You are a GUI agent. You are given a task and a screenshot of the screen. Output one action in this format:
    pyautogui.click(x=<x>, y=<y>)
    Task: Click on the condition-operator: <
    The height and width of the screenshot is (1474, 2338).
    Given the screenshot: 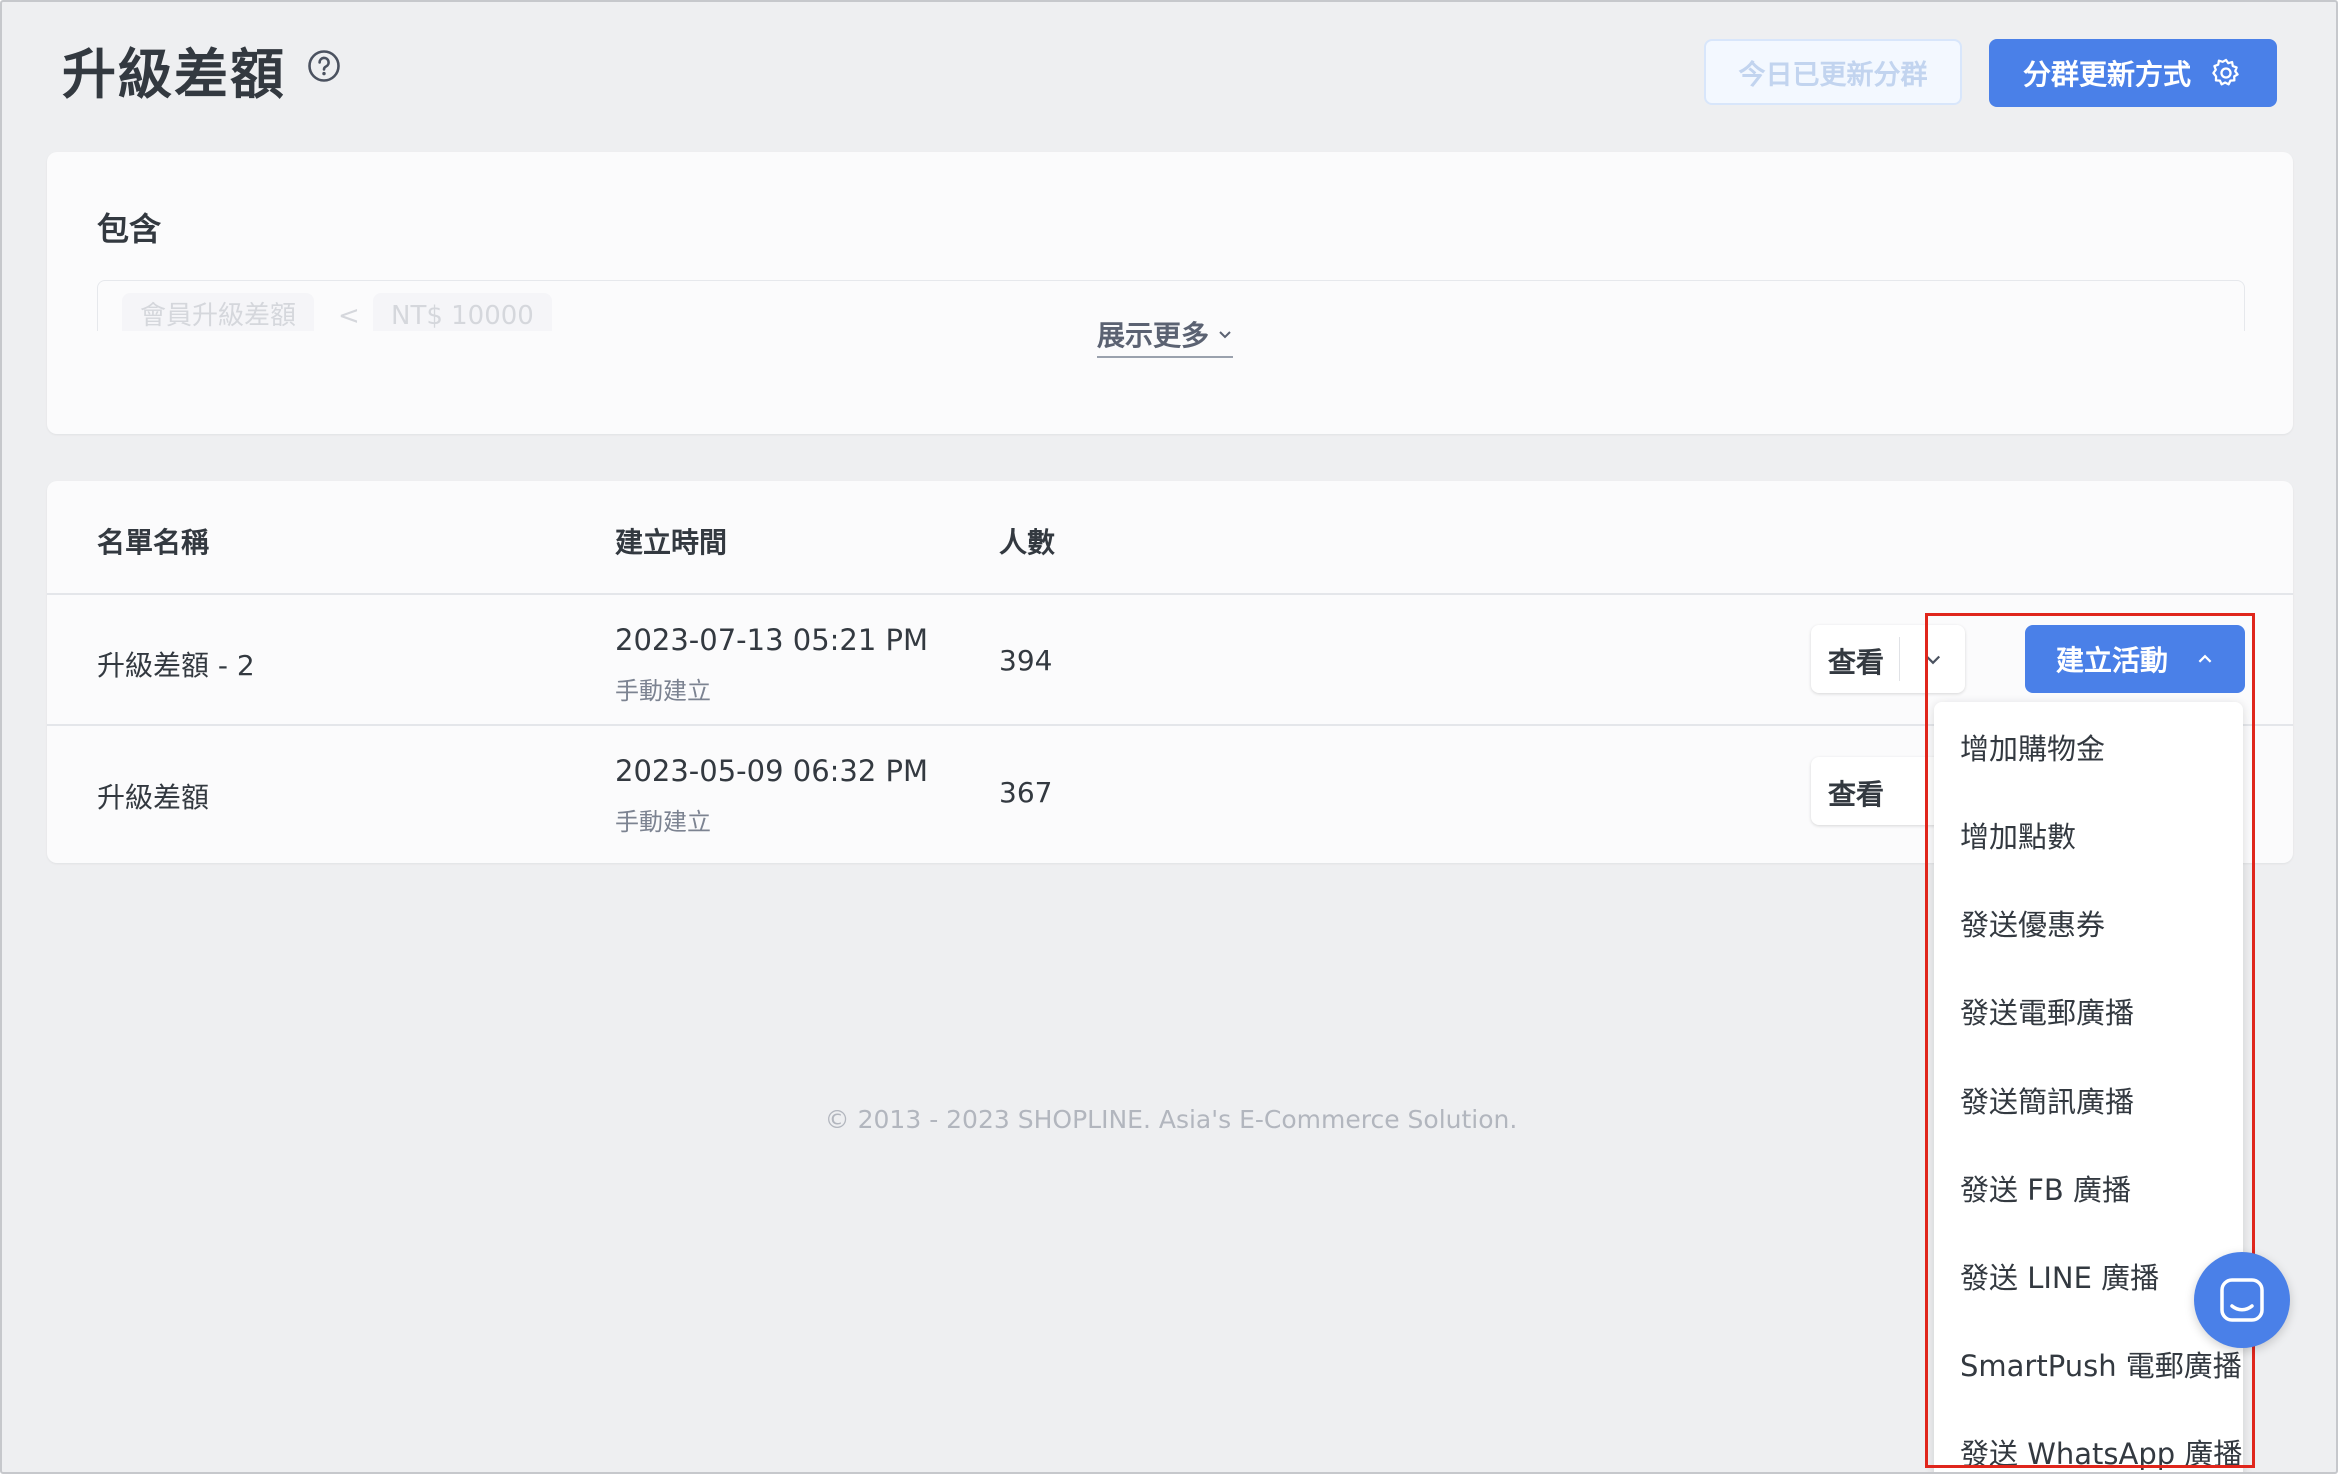 What is the action you would take?
    pyautogui.click(x=349, y=316)
    